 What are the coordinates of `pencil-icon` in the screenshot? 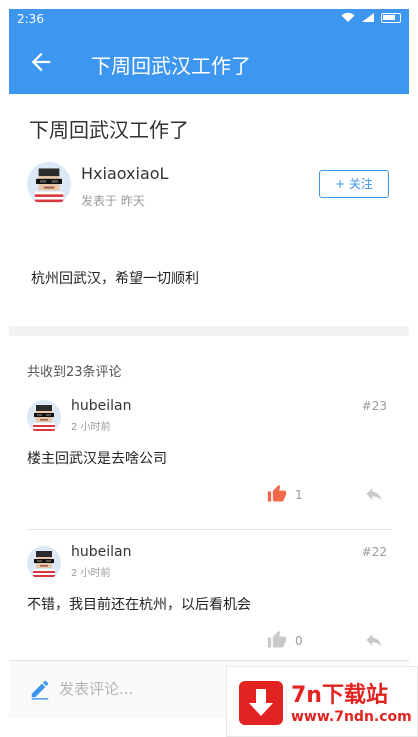 It's located at (40, 690).